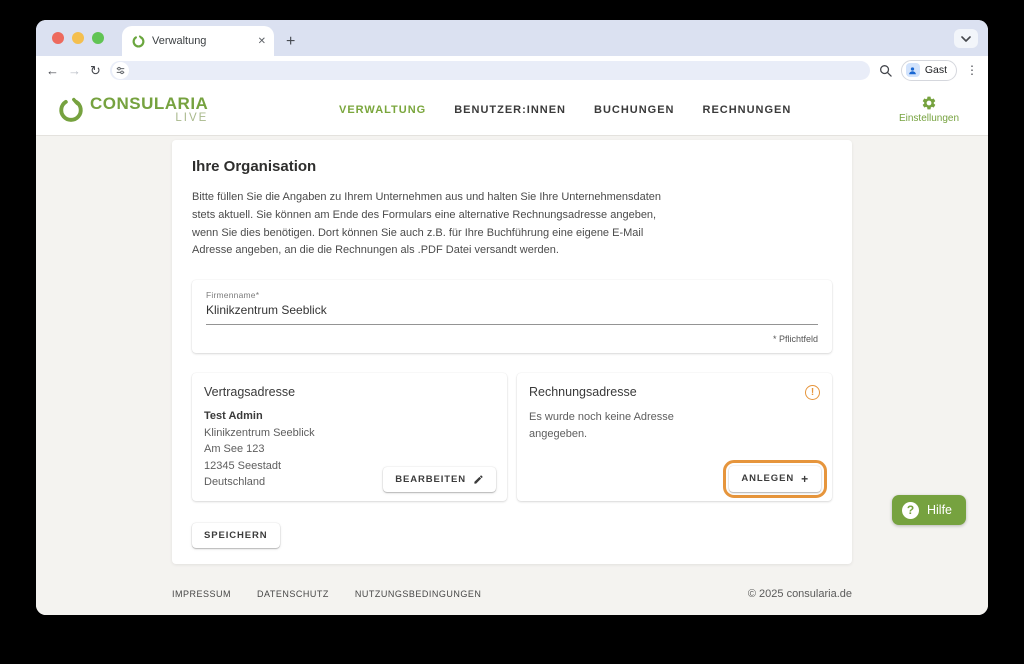 This screenshot has width=1024, height=664. Describe the element at coordinates (149, 103) in the screenshot. I see `logo-name: CONSULARIA` at that location.